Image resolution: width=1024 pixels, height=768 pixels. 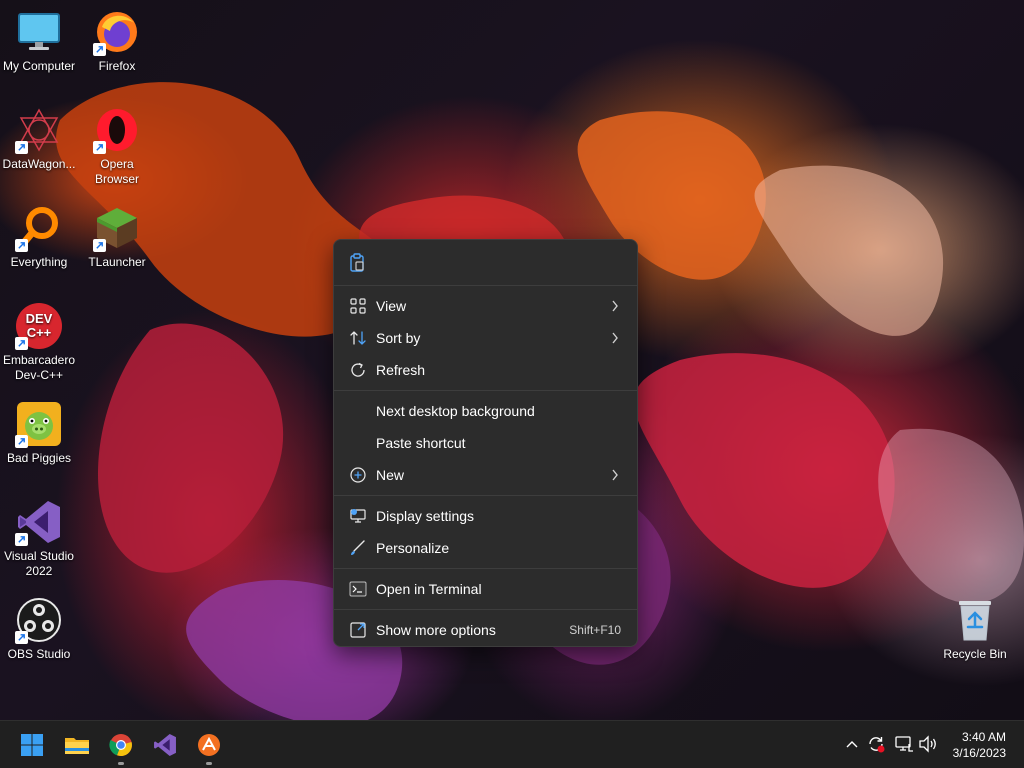 I want to click on refresh-icon, so click(x=358, y=369).